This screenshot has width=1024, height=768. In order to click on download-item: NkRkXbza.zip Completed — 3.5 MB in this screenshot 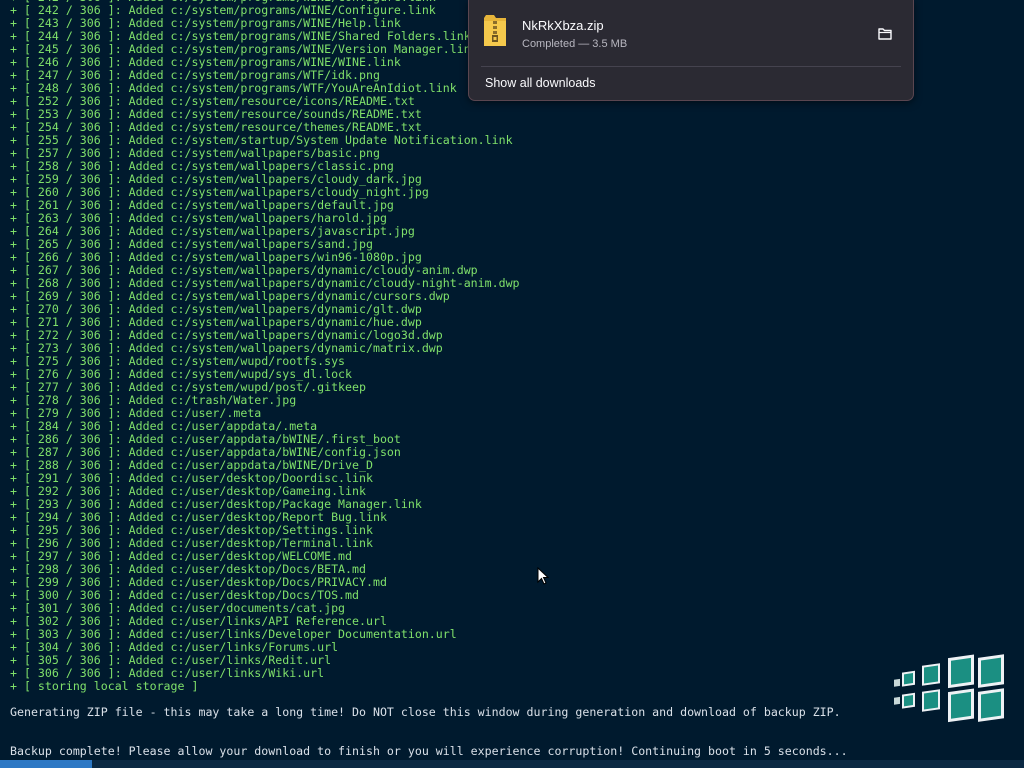, I will do `click(691, 32)`.